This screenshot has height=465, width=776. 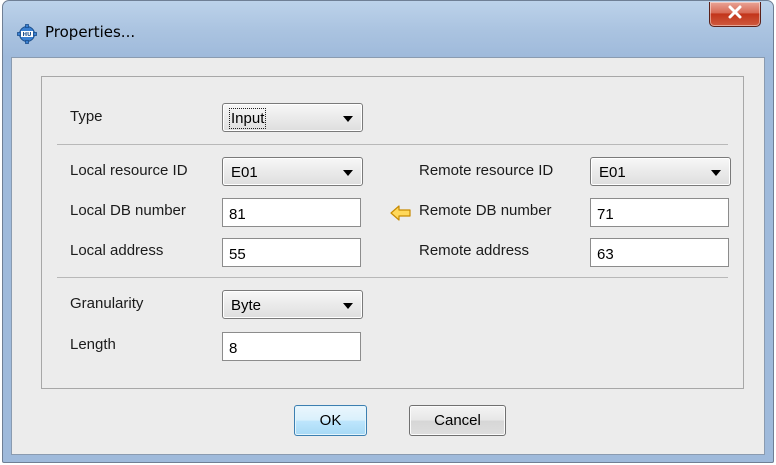 I want to click on type-label: Type, so click(x=86, y=116).